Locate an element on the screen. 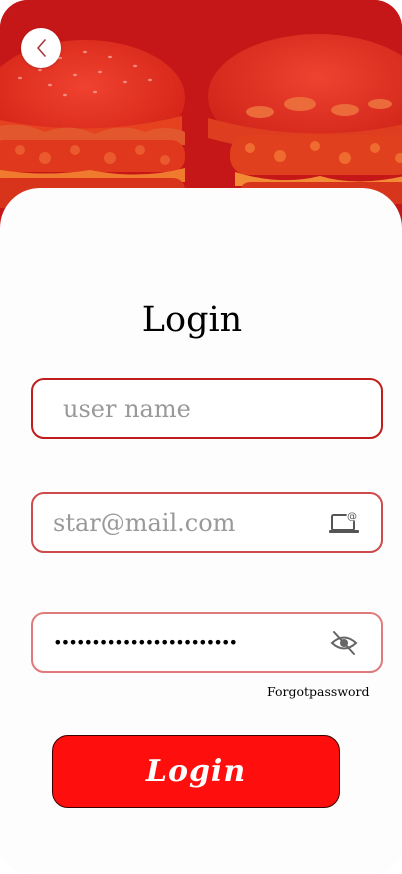 Image resolution: width=402 pixels, height=874 pixels. login-button: Login is located at coordinates (196, 771).